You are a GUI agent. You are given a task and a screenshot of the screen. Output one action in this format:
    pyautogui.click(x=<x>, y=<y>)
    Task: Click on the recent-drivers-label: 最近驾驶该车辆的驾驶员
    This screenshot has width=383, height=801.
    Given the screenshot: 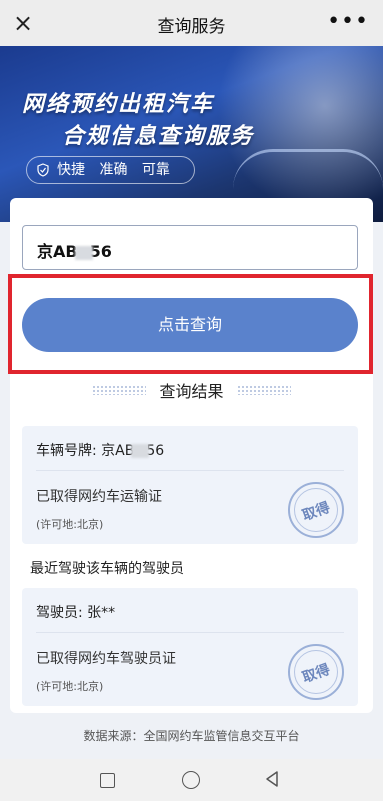 What is the action you would take?
    pyautogui.click(x=107, y=569)
    